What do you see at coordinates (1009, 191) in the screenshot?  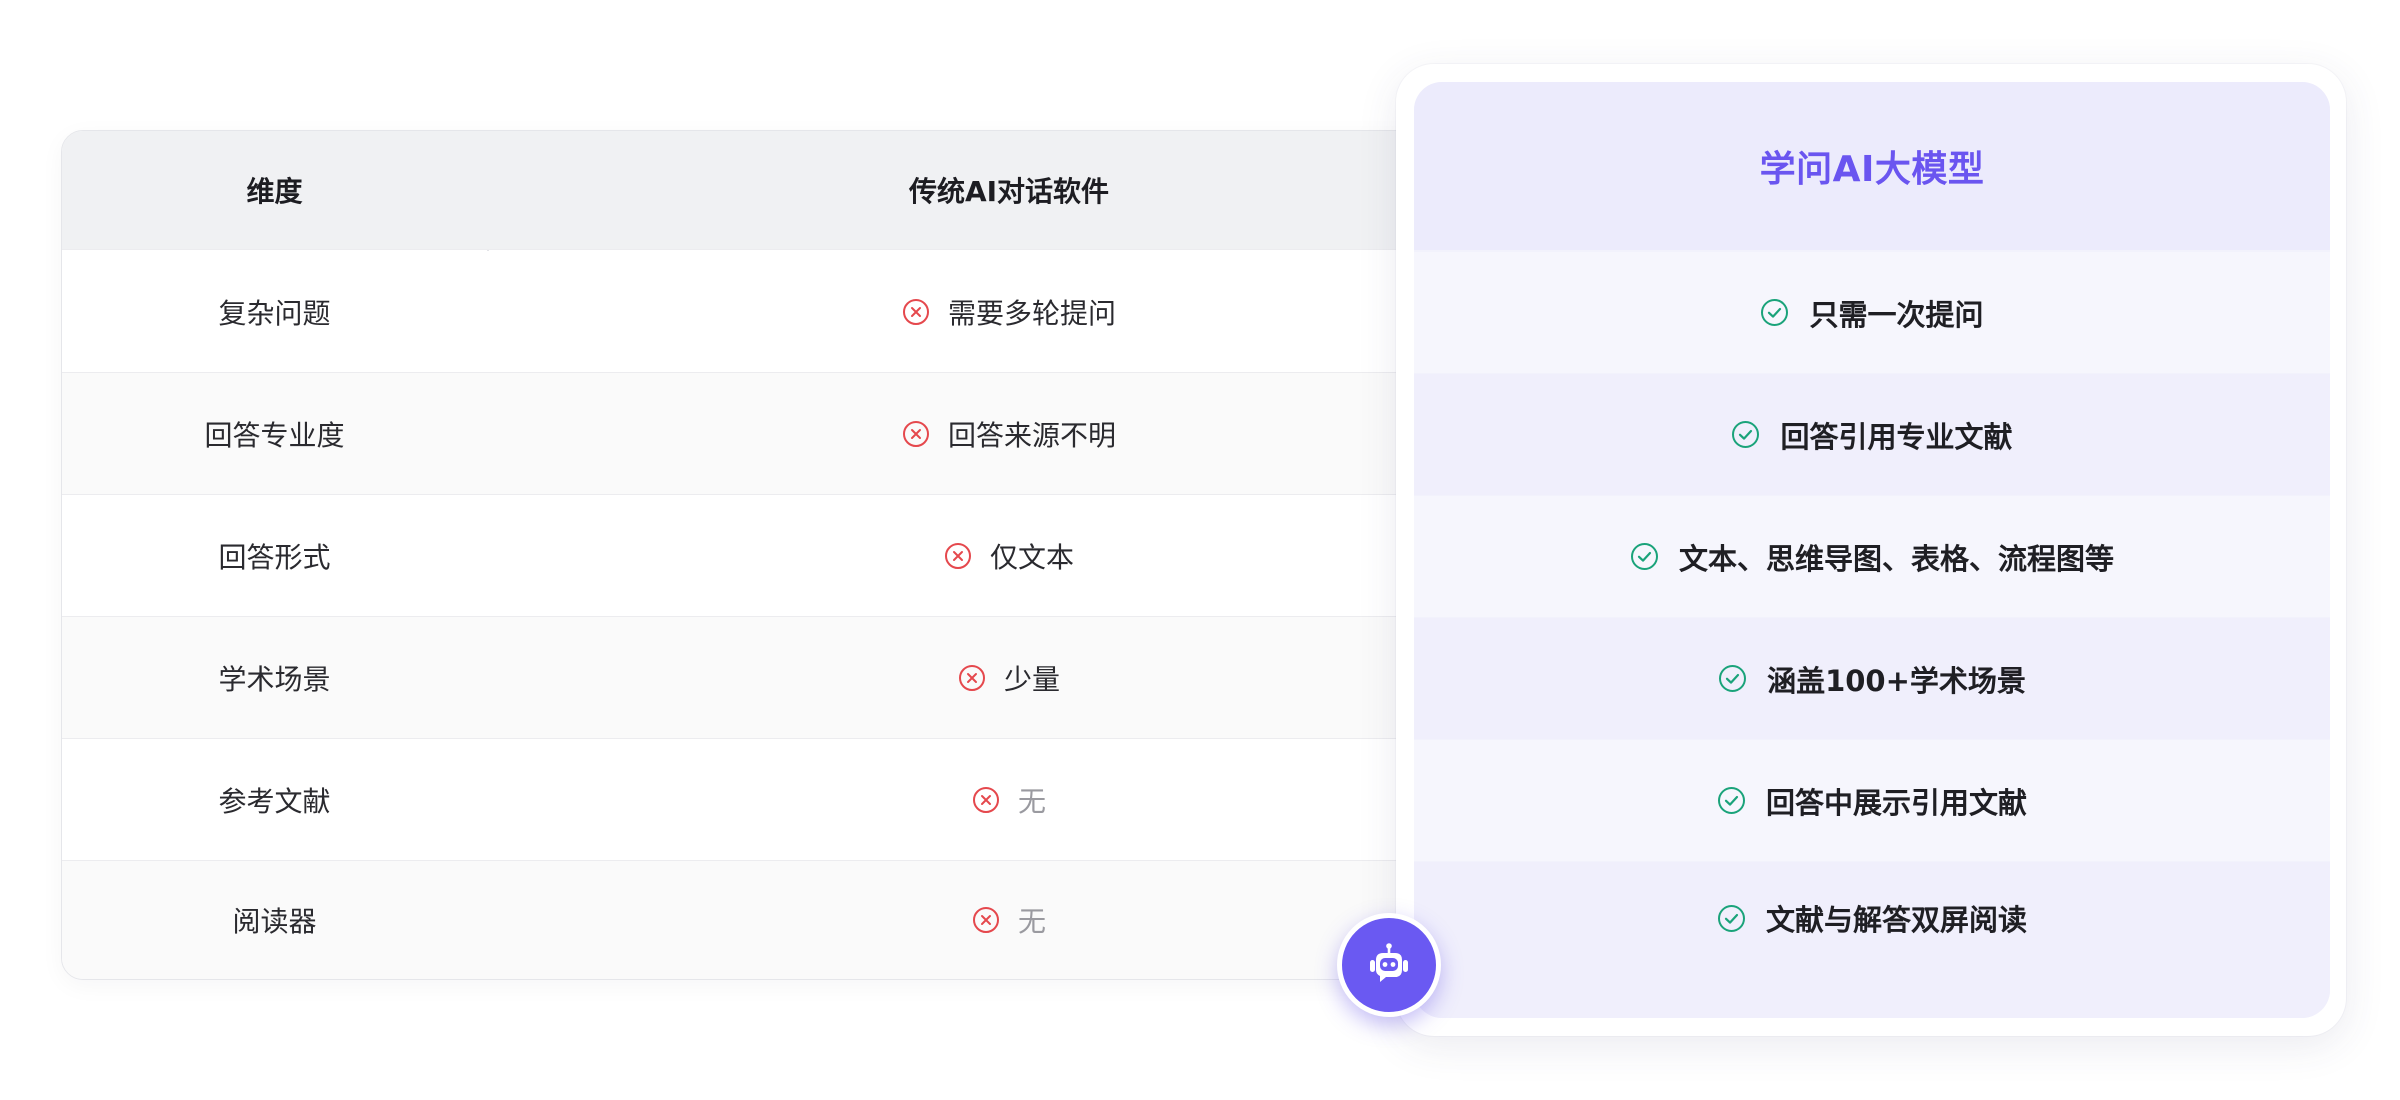 I see `header-traditional: 传统AI对话软件` at bounding box center [1009, 191].